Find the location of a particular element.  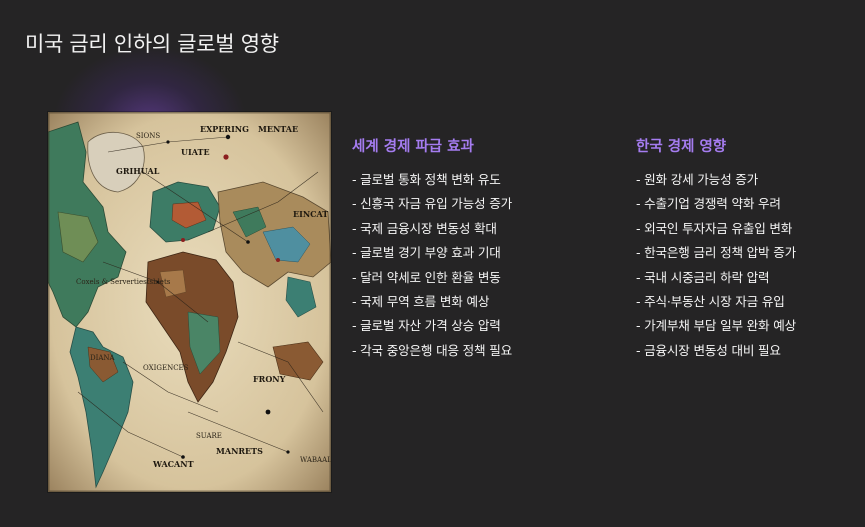

map-label: DIANA is located at coordinates (103, 358).